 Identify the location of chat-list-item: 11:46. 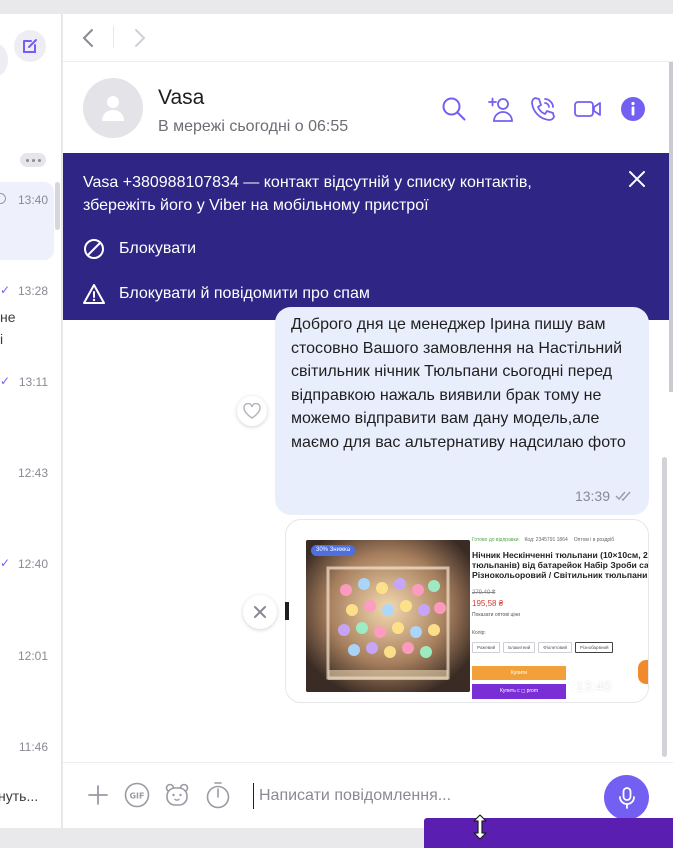
(30, 750).